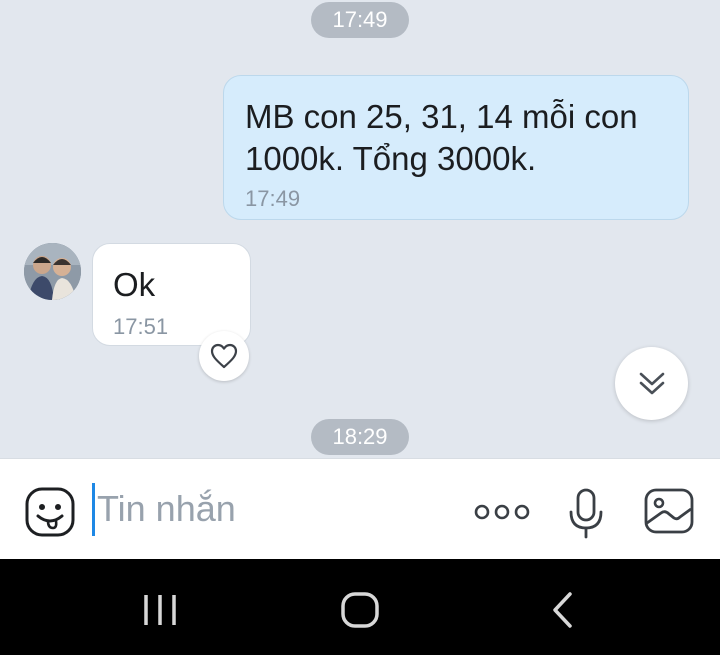 This screenshot has height=655, width=720. I want to click on avatar, so click(52, 271).